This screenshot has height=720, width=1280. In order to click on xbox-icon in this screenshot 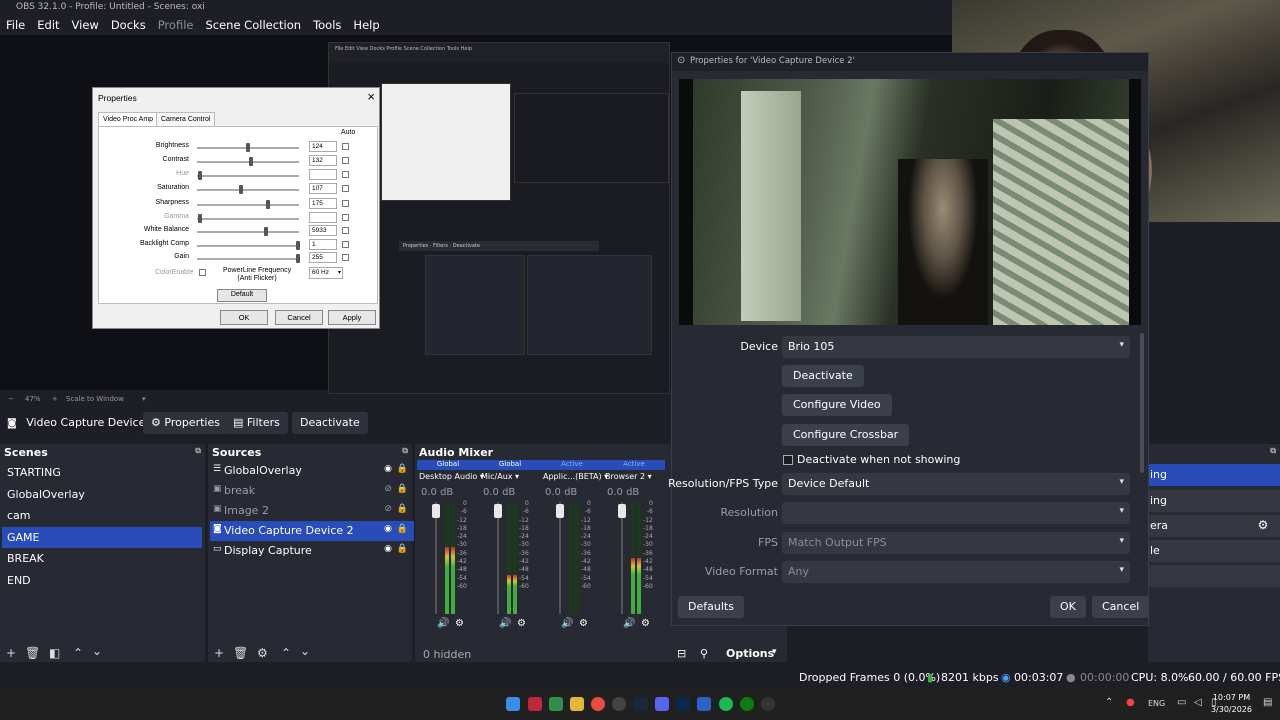, I will do `click(747, 704)`.